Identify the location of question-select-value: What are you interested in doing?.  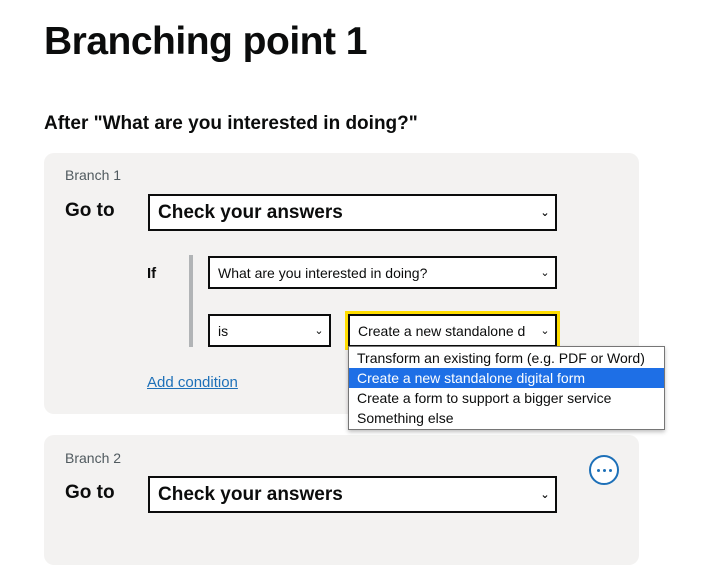
(323, 272).